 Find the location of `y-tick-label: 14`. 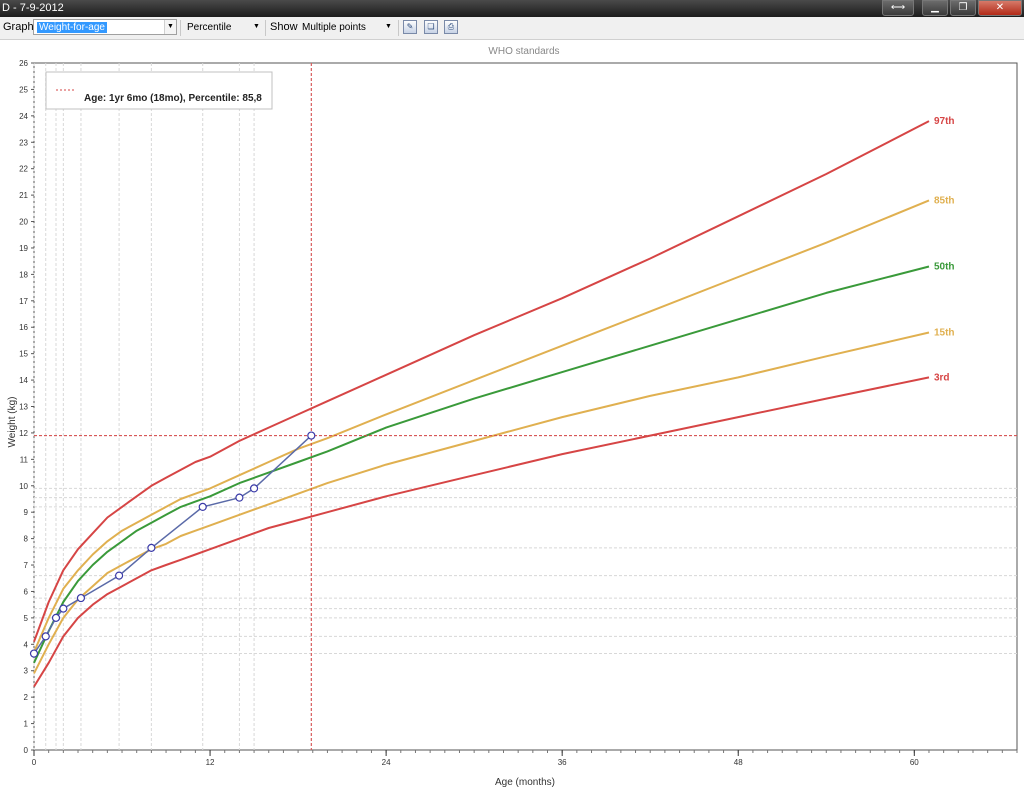

y-tick-label: 14 is located at coordinates (23, 380).